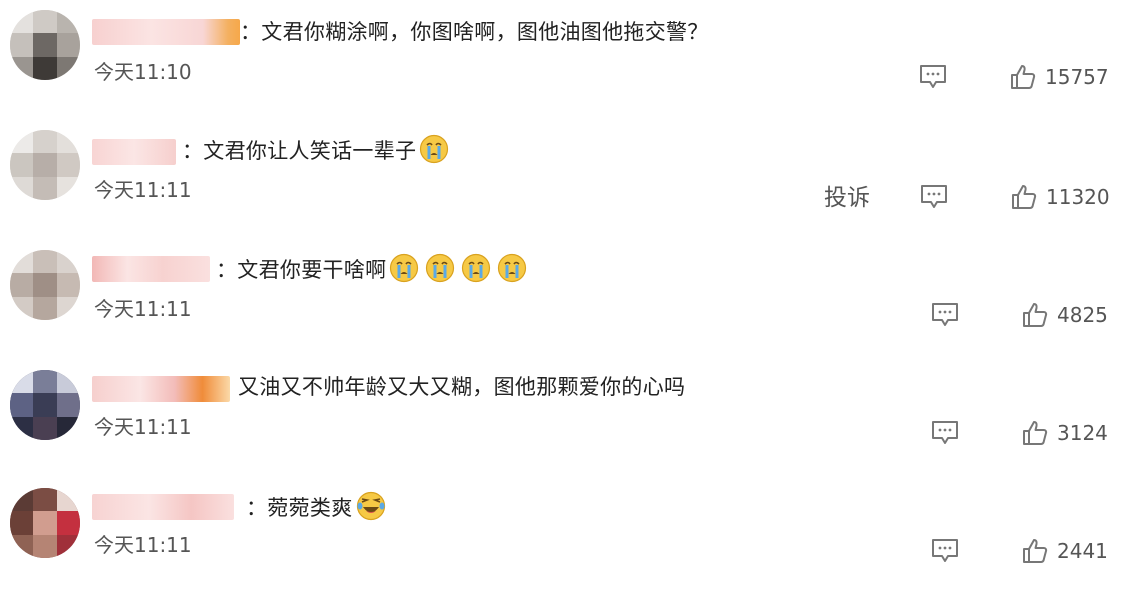 The width and height of the screenshot is (1145, 596). Describe the element at coordinates (143, 72) in the screenshot. I see `timestamp: 今天11:10` at that location.